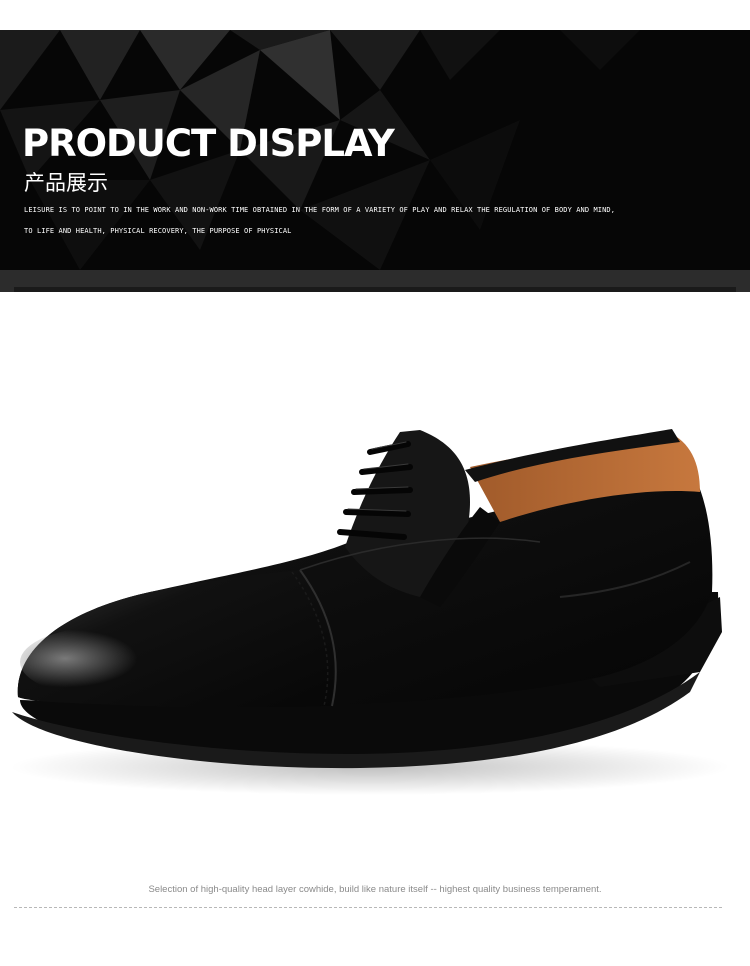  Describe the element at coordinates (368, 907) in the screenshot. I see `section-divider` at that location.